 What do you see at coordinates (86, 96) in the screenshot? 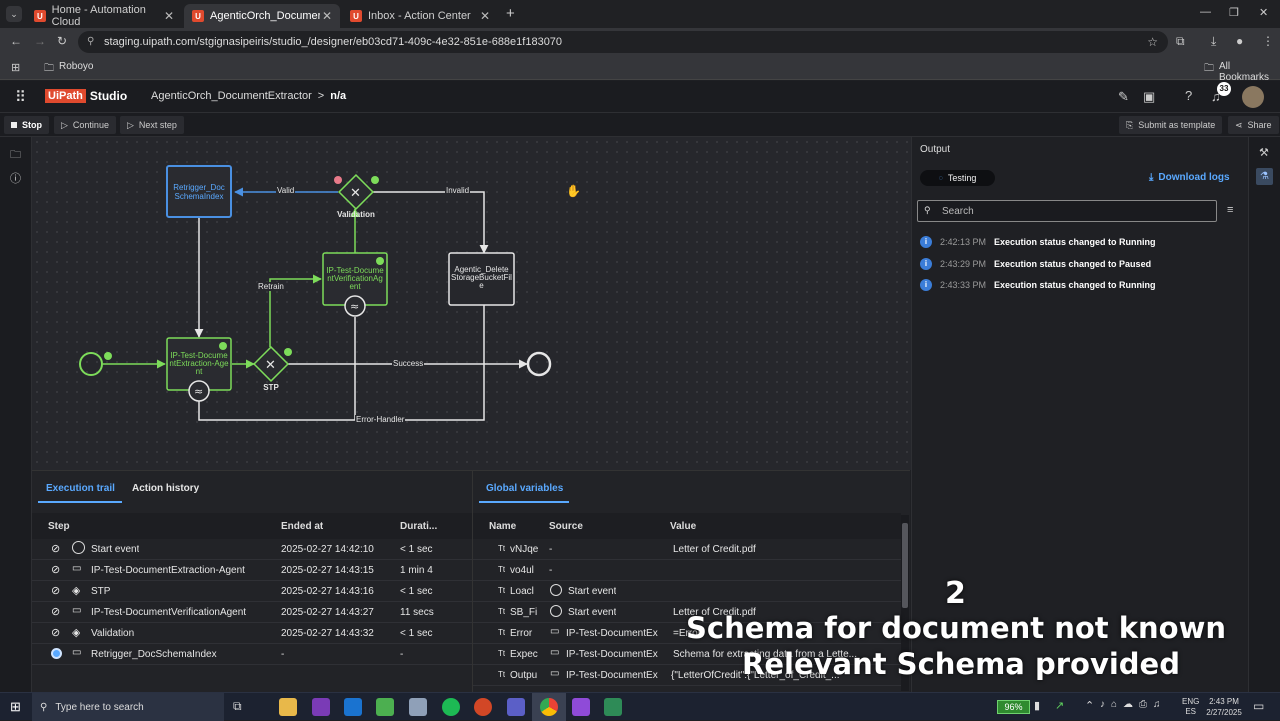
I see `uipath-logo: UiPath Studio` at bounding box center [86, 96].